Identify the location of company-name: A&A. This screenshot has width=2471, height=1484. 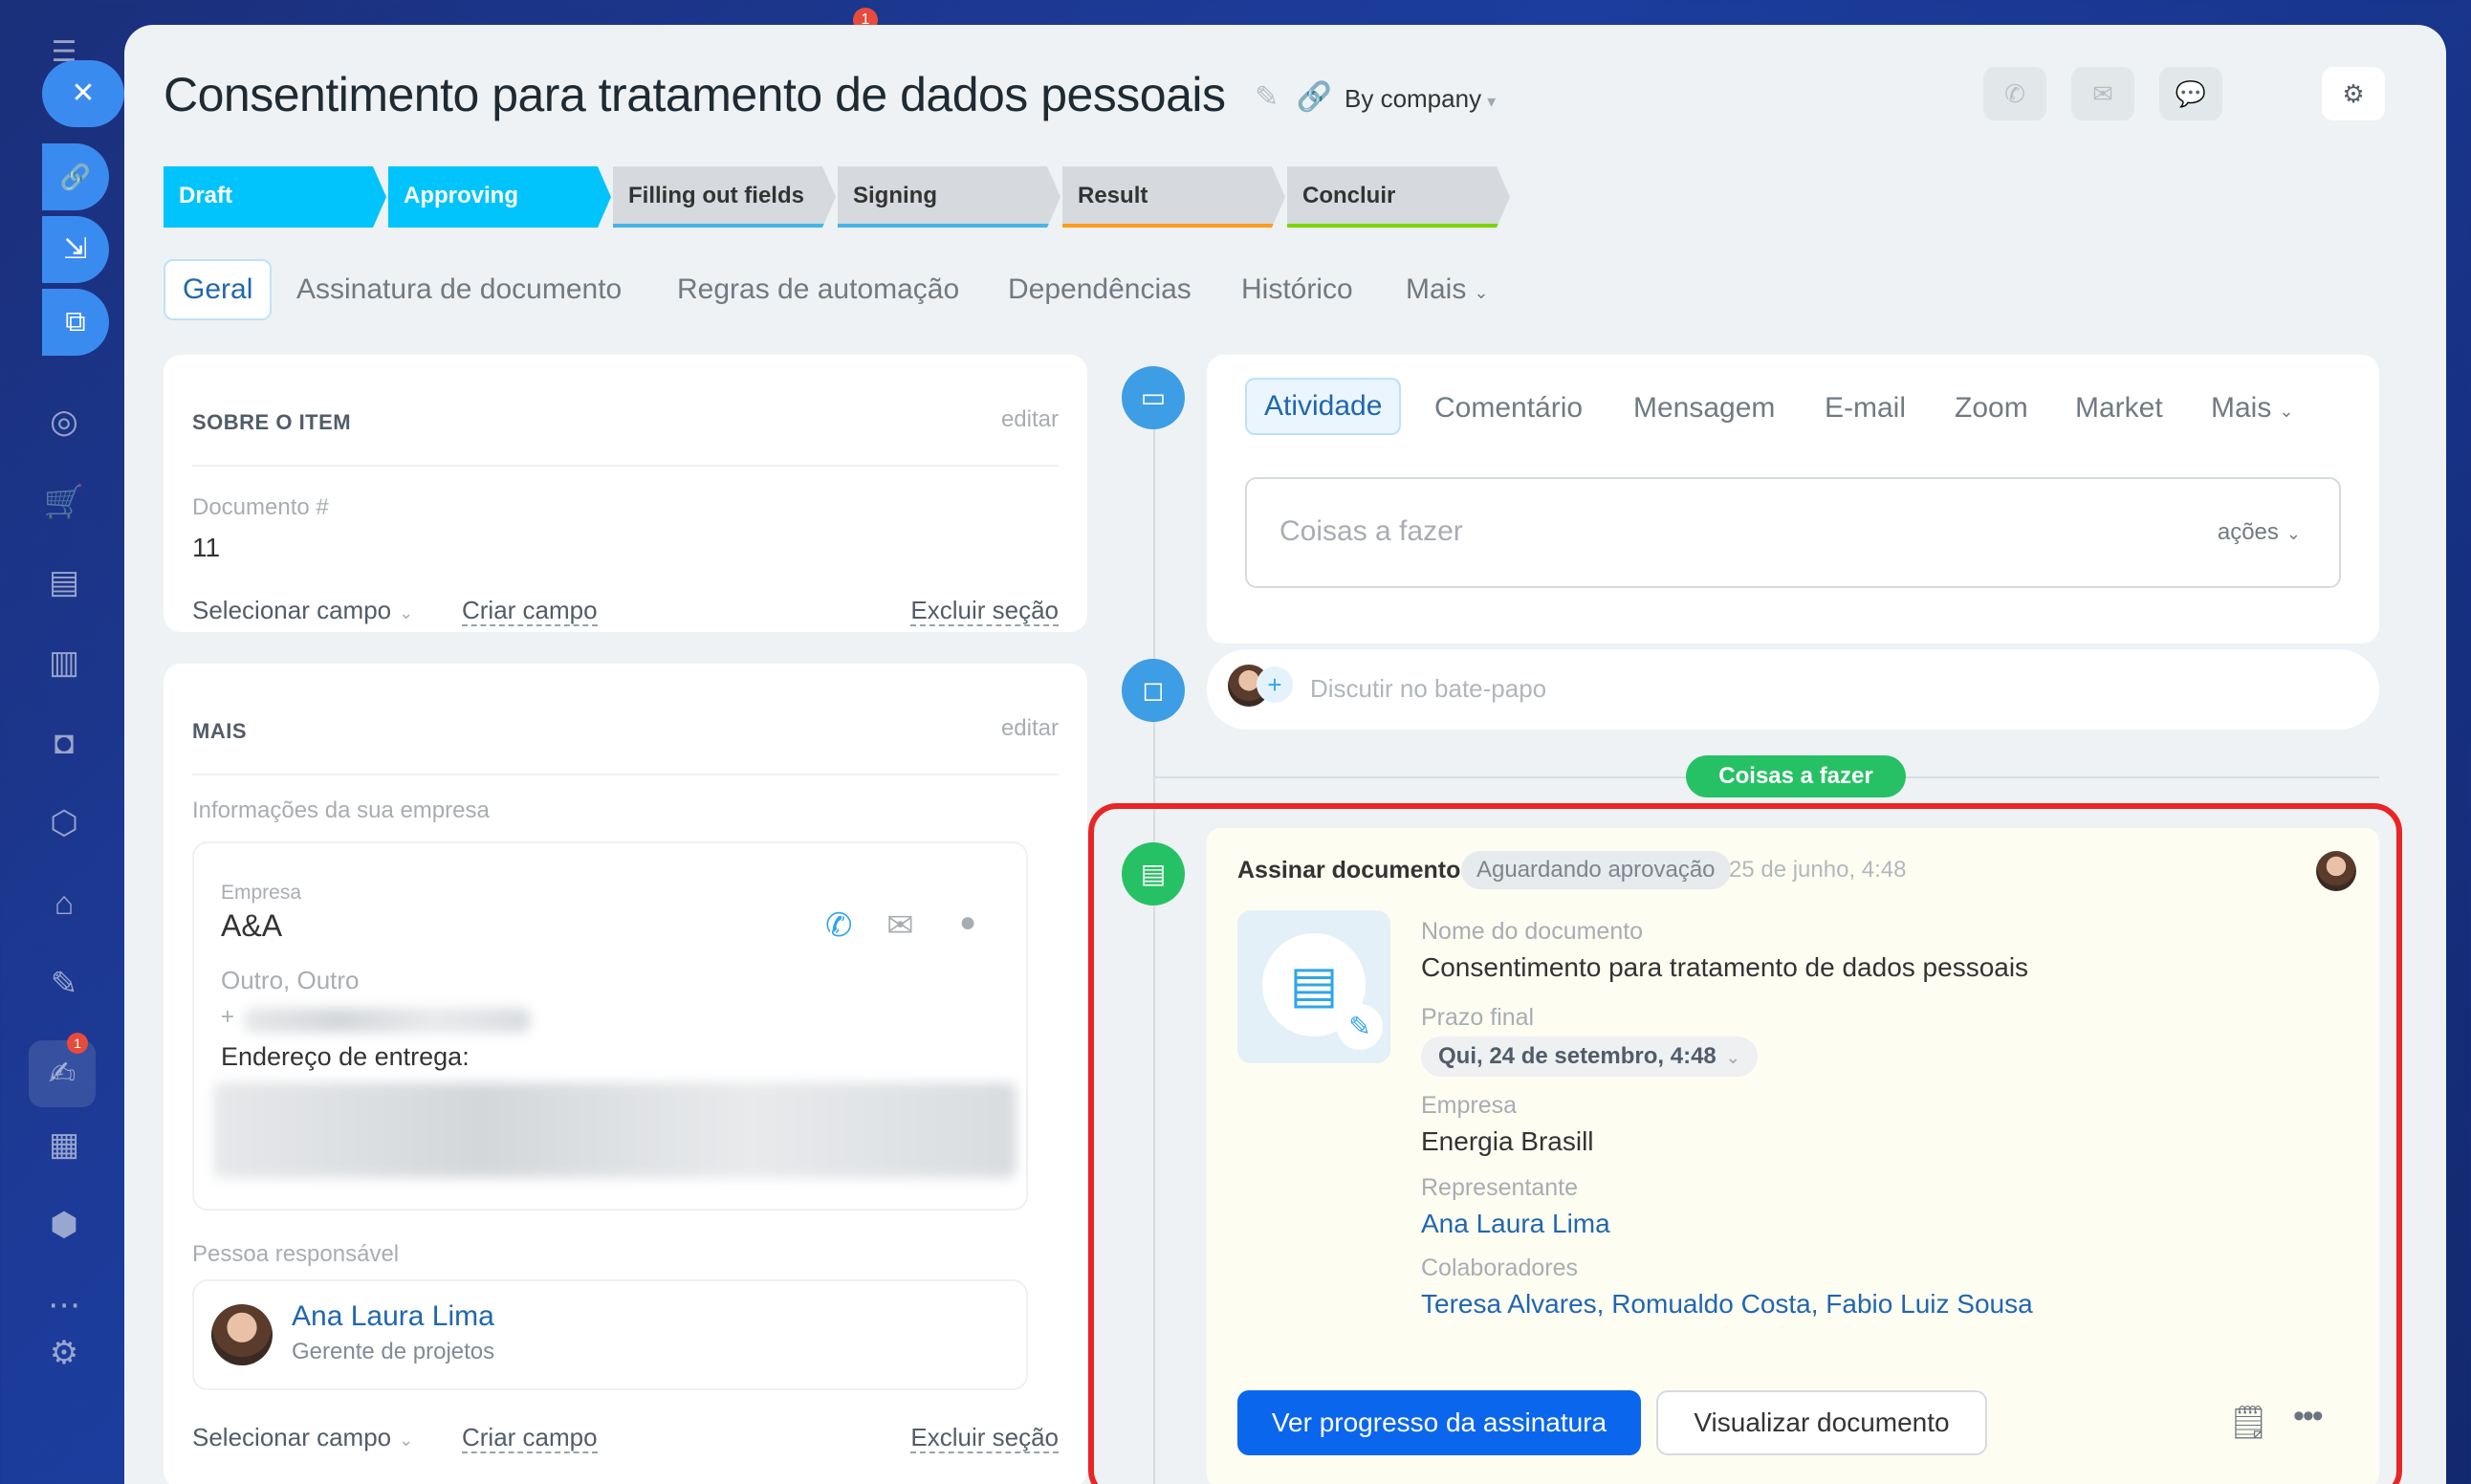
(252, 926).